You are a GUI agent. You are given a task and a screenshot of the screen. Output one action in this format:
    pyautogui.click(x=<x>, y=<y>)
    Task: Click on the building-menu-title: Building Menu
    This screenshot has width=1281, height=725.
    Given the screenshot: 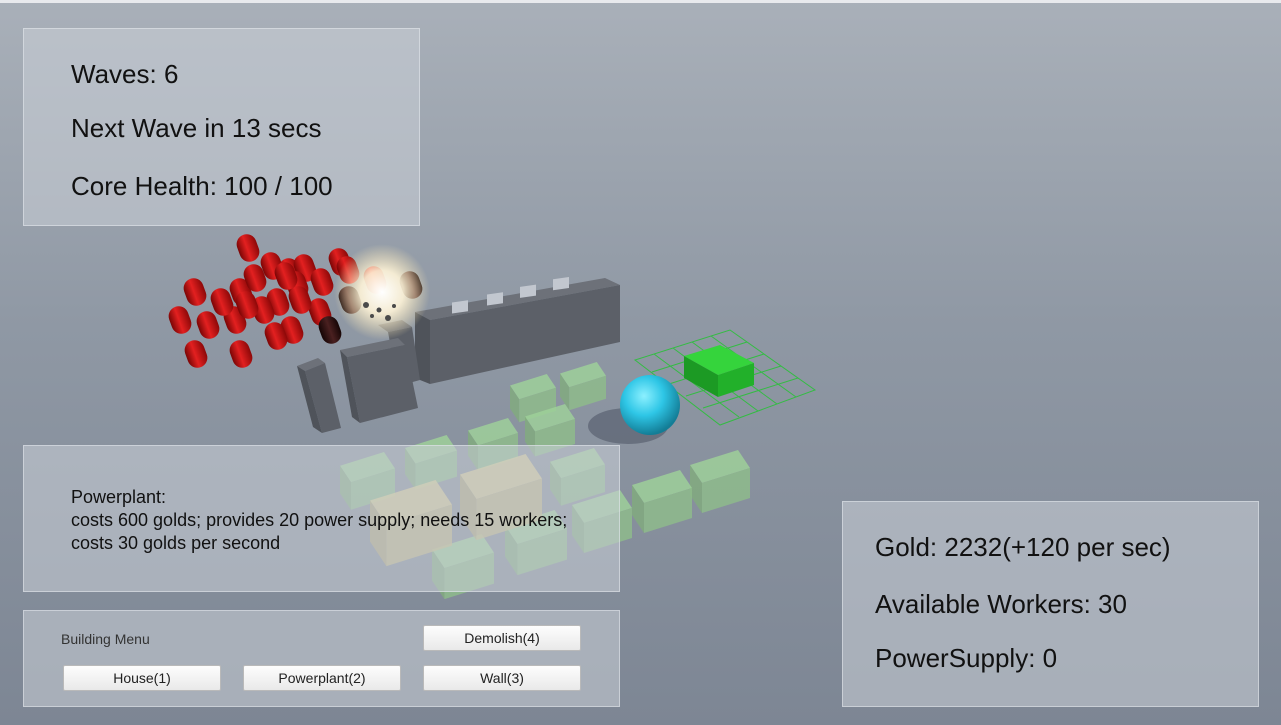 What is the action you would take?
    pyautogui.click(x=105, y=639)
    